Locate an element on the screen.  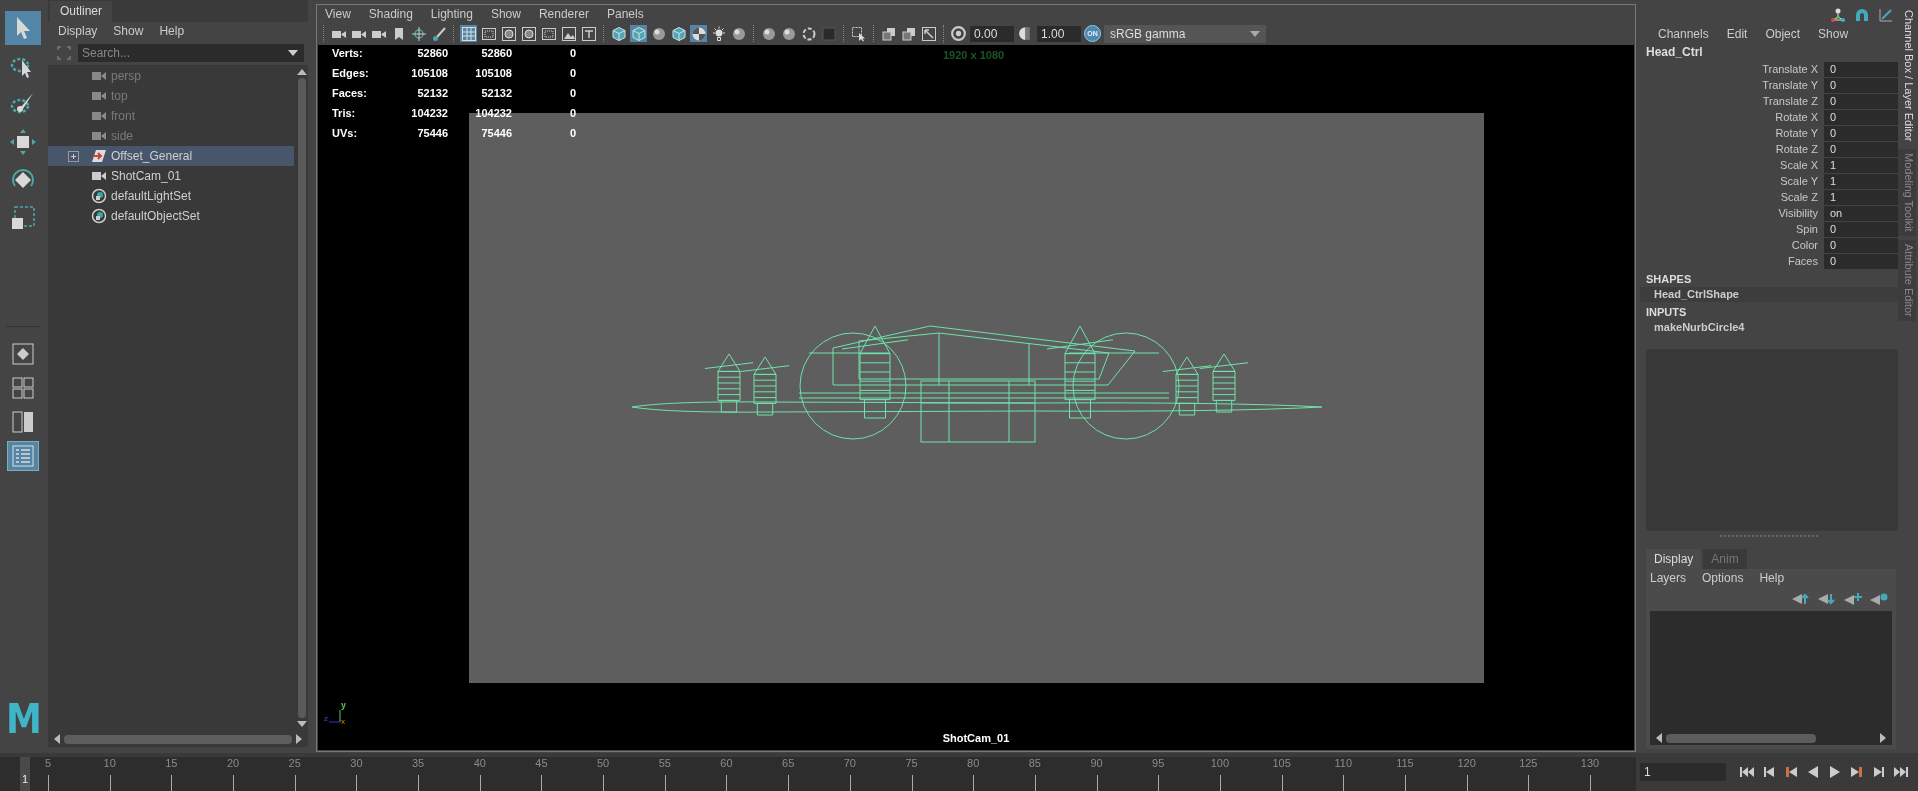
channel-label: Faces is located at coordinates (1802, 261).